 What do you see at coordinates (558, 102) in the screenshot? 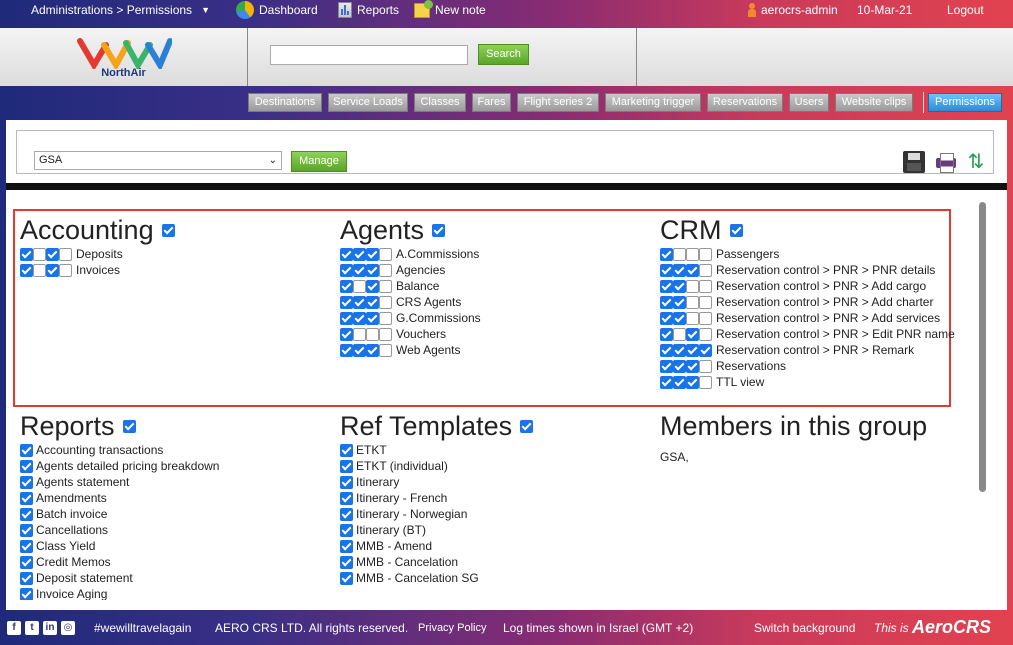
I see `tab-flight-series-2: Flight series 2` at bounding box center [558, 102].